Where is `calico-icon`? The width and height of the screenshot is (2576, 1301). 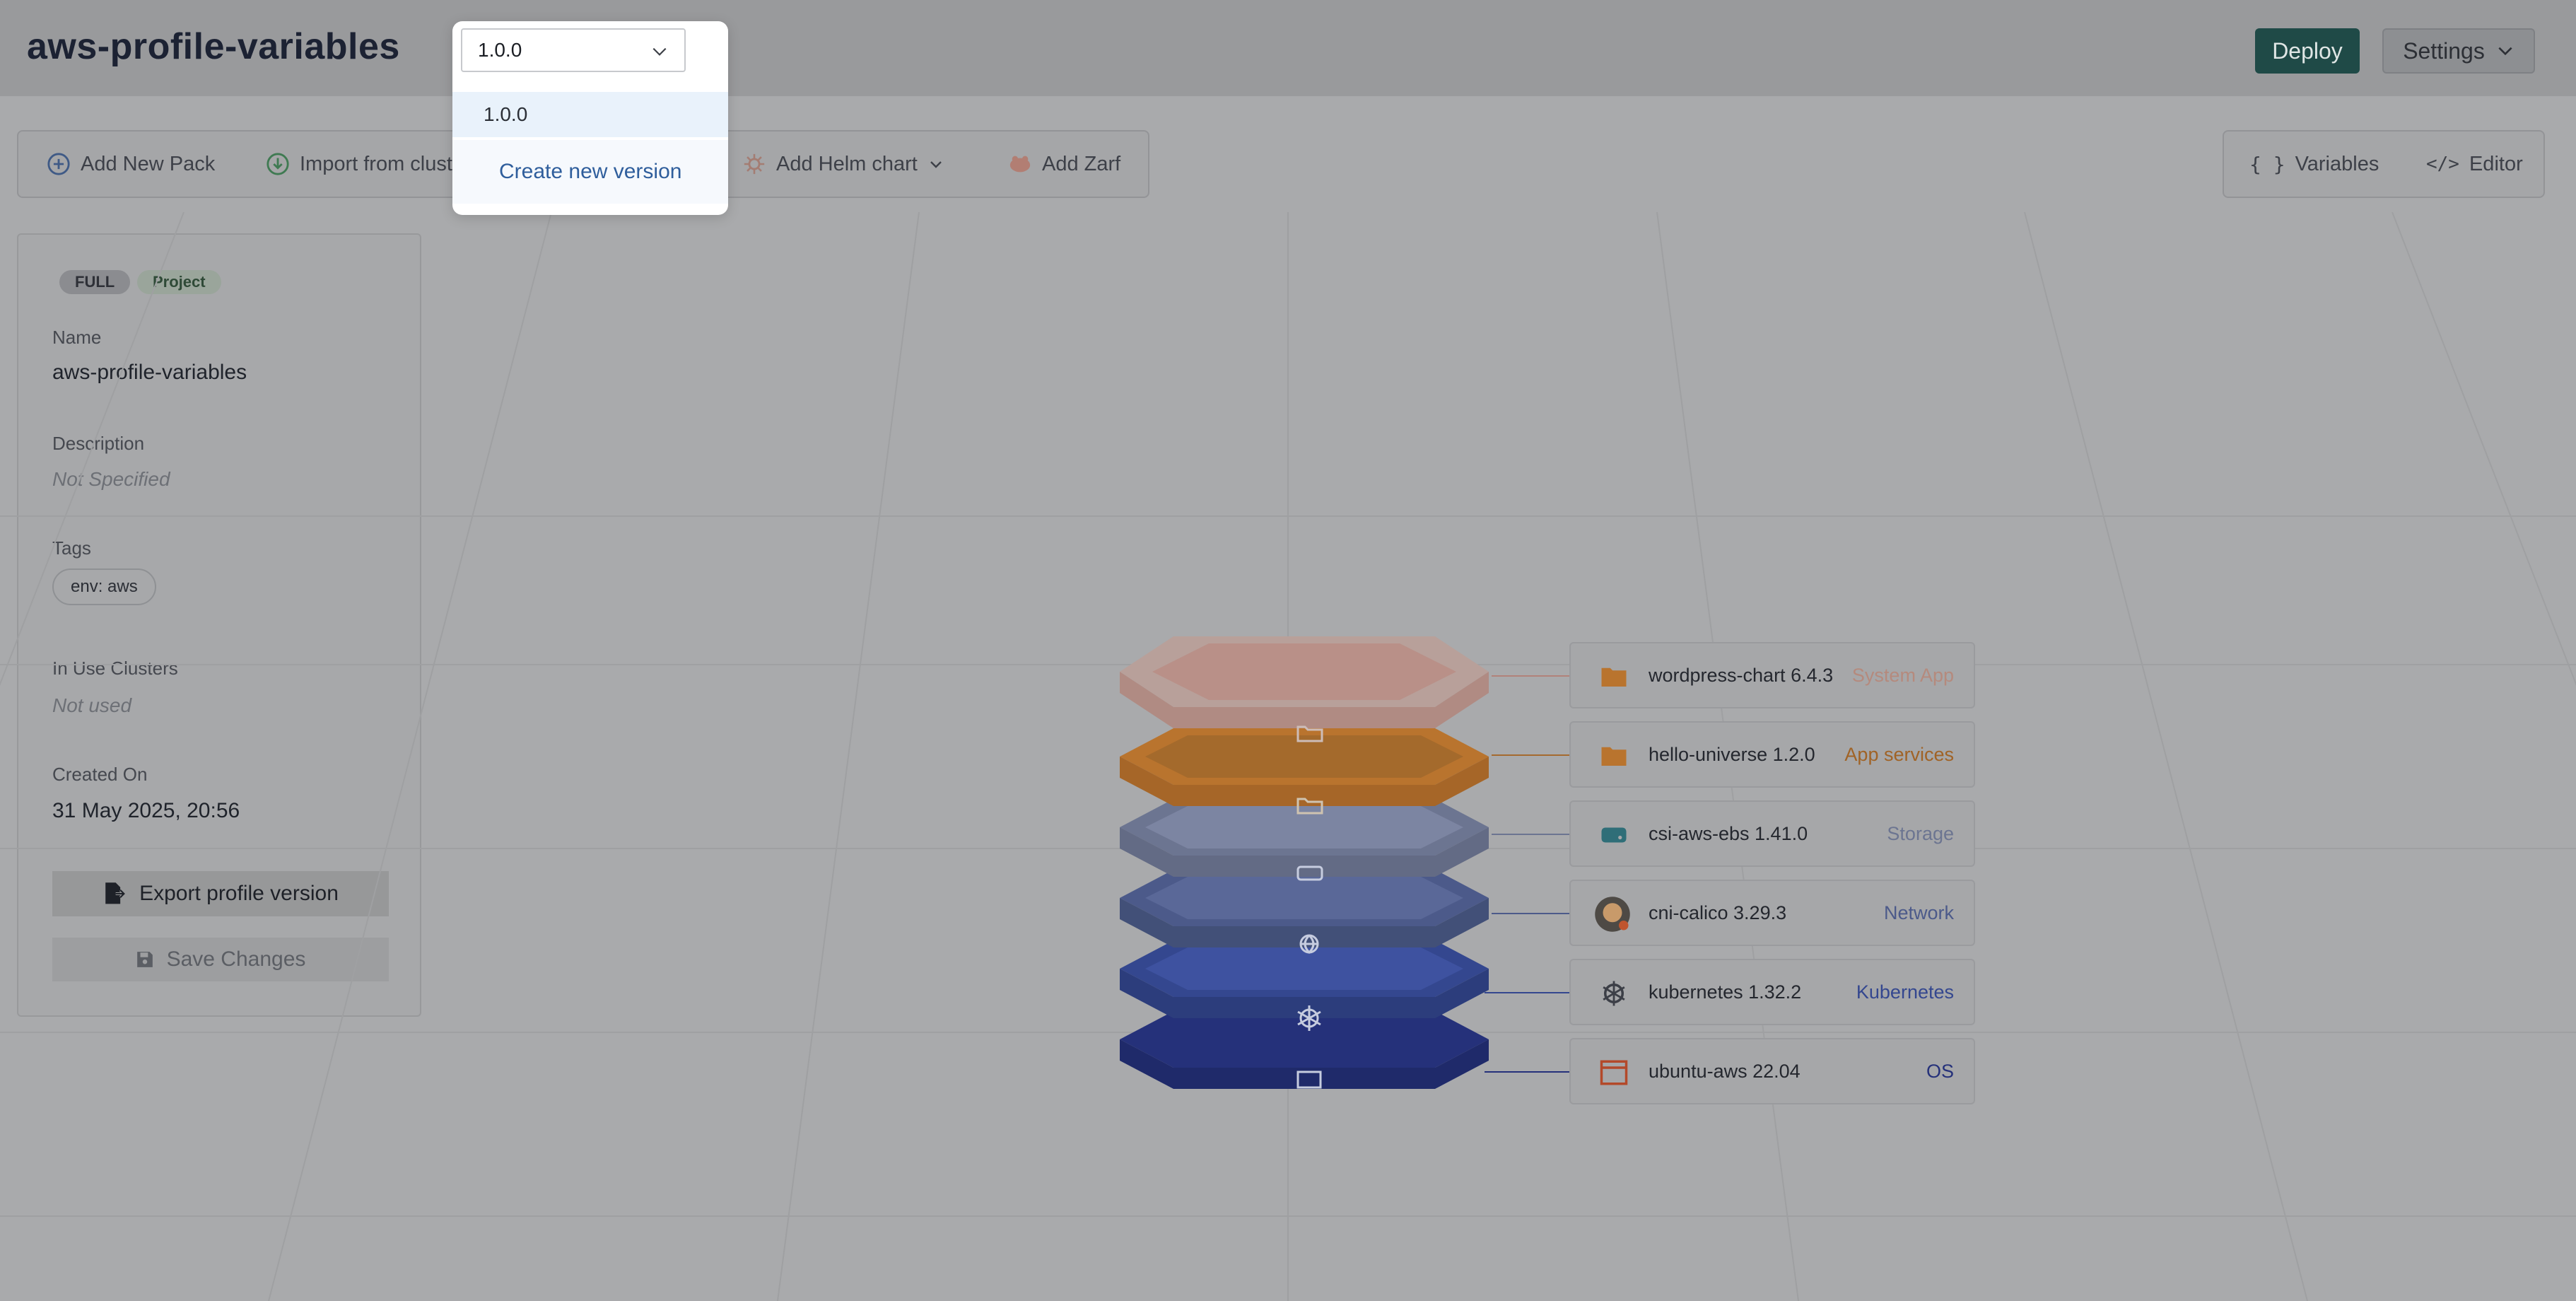 calico-icon is located at coordinates (1612, 914).